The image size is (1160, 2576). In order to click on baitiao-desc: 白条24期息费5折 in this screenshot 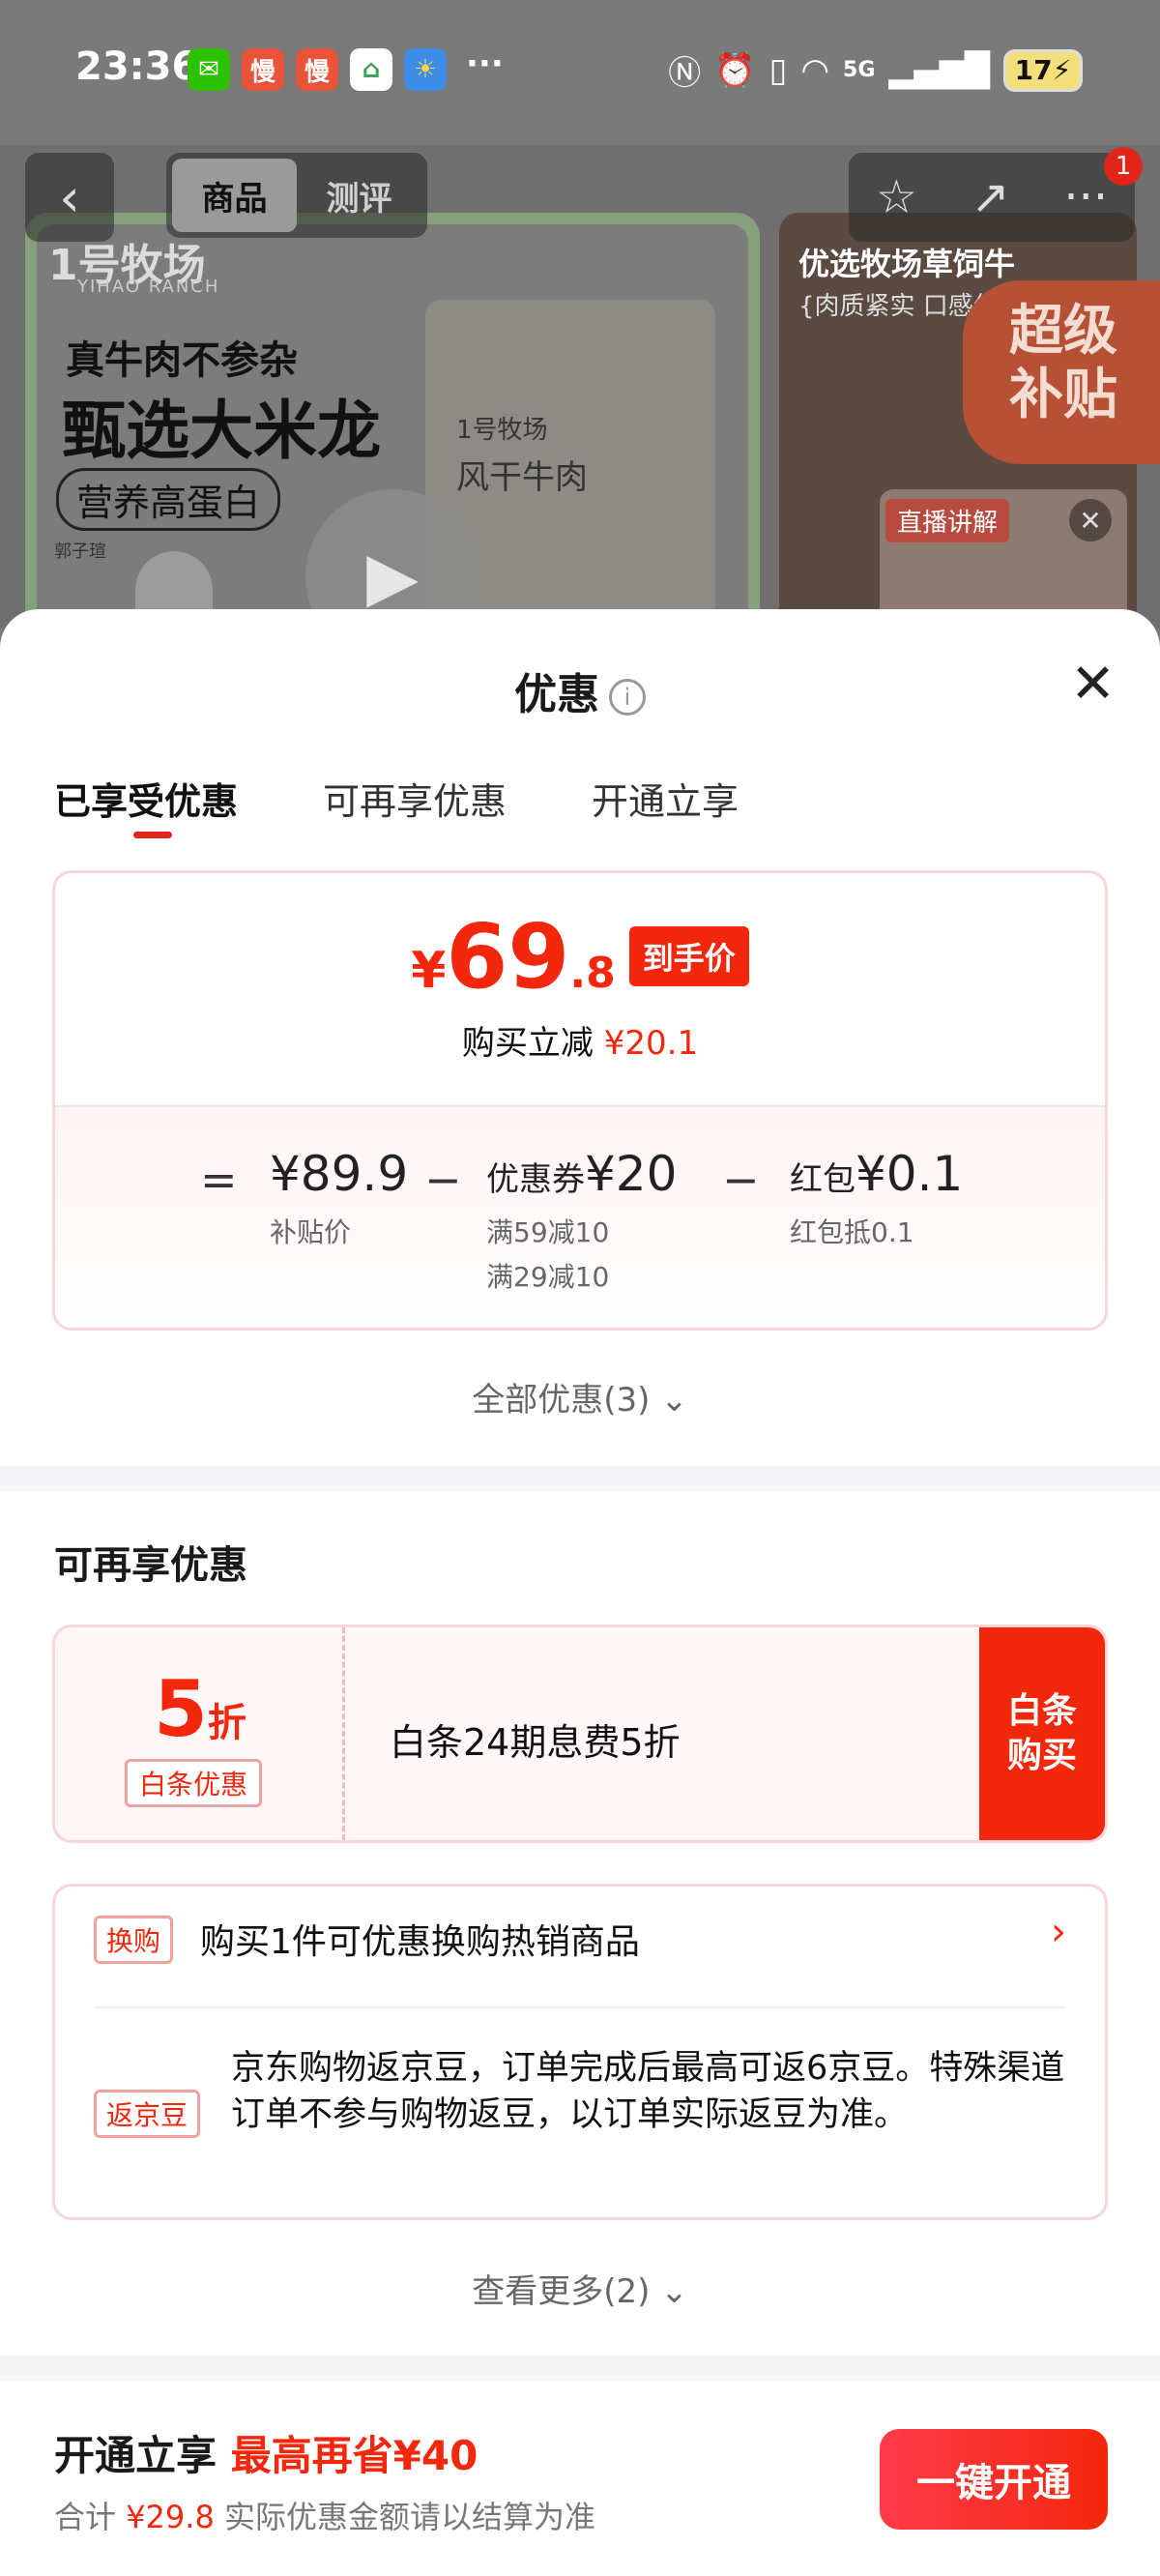, I will do `click(535, 1742)`.